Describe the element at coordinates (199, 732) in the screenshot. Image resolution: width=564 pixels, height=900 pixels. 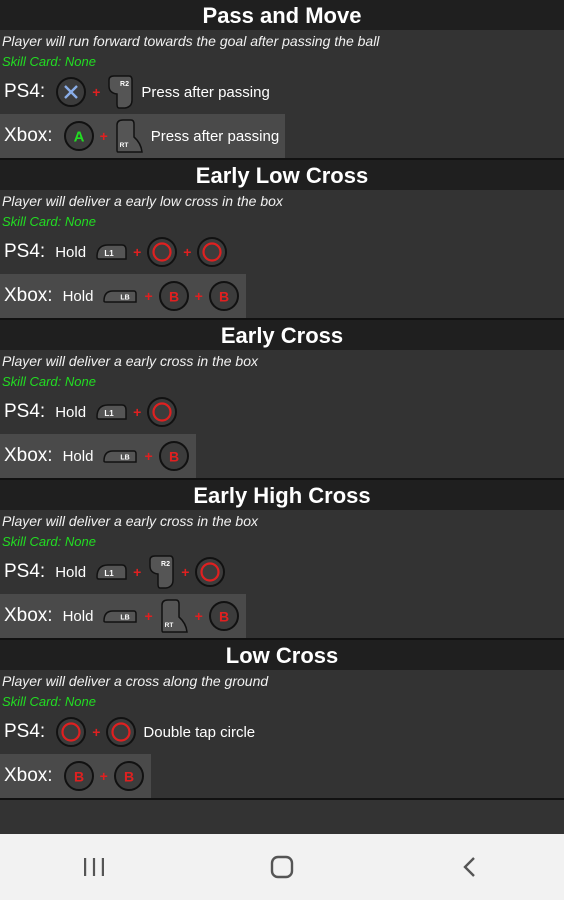
I see `instruction-text: Double tap circle` at that location.